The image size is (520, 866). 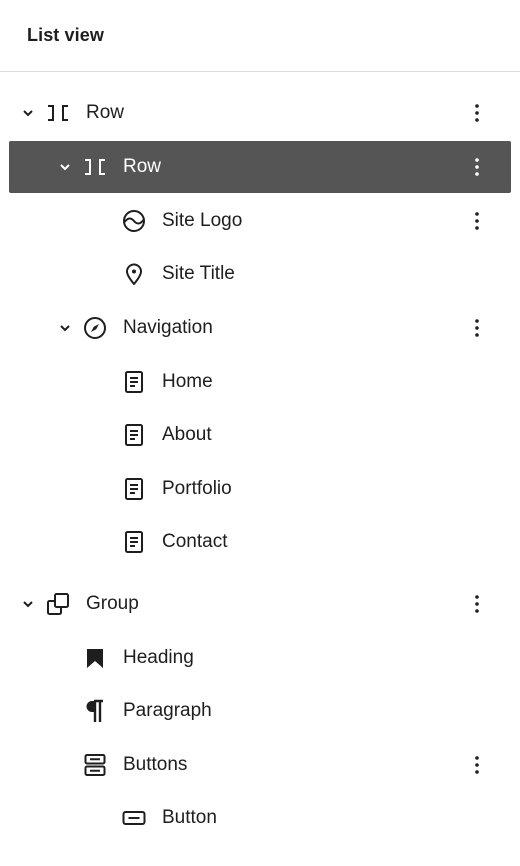 I want to click on panel-title: List view, so click(x=65, y=35).